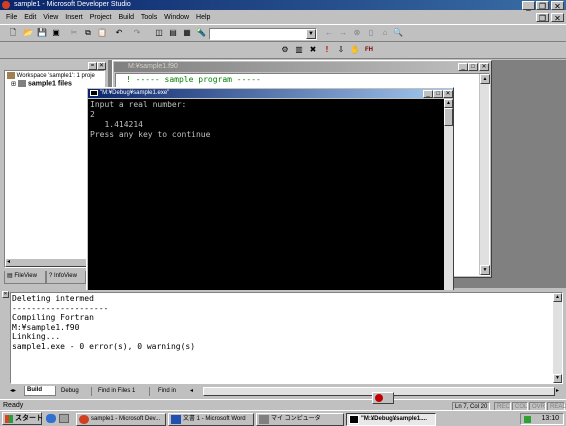 This screenshot has height=426, width=566. What do you see at coordinates (187, 33) in the screenshot?
I see `window-list-icon: ▦` at bounding box center [187, 33].